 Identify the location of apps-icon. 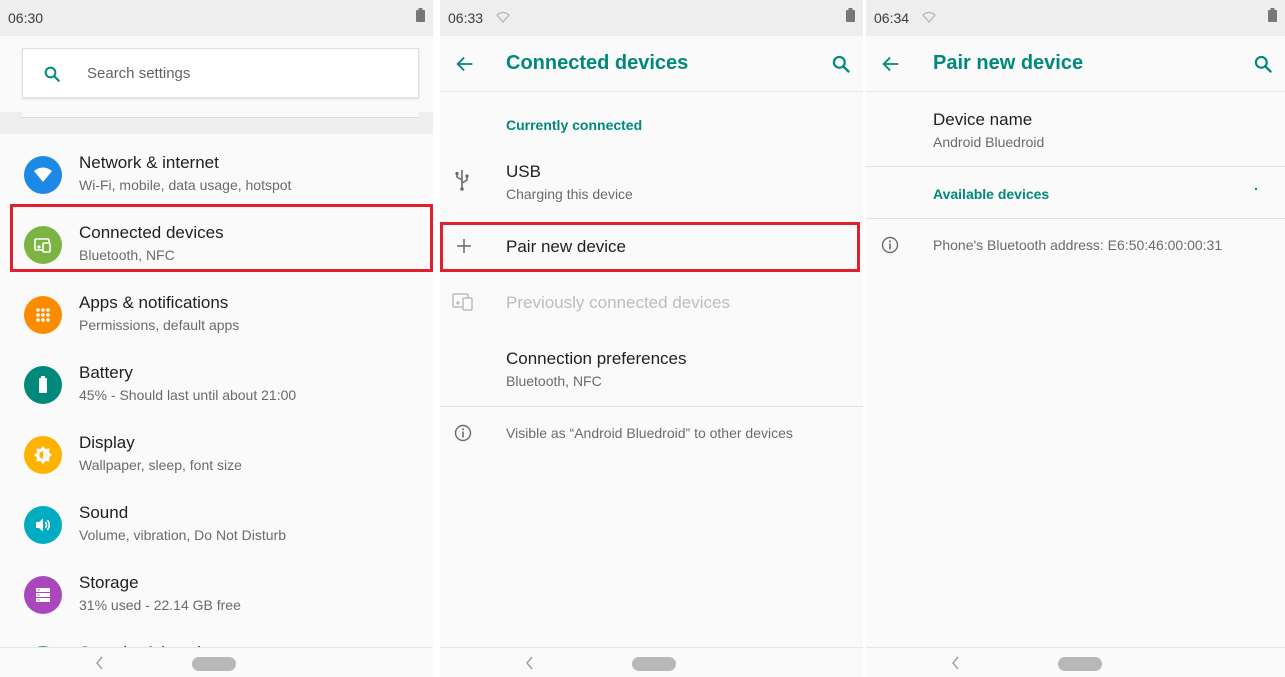
(43, 315).